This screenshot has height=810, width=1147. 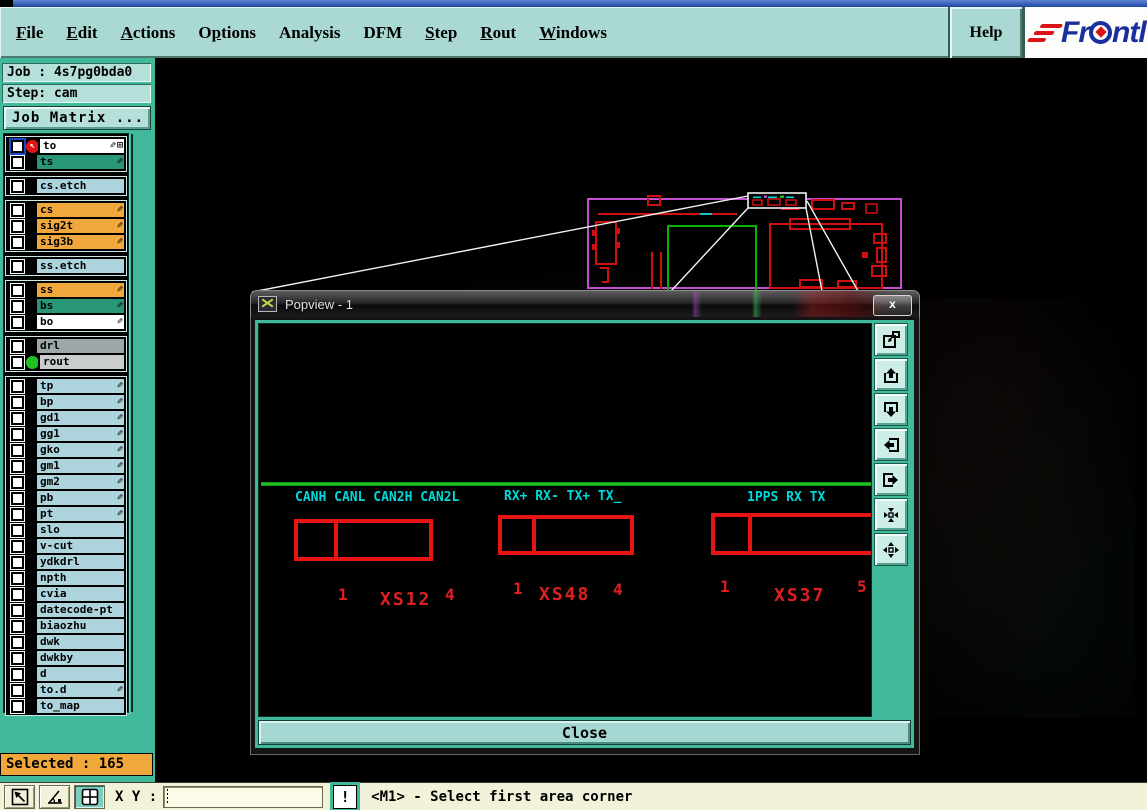 I want to click on layer-name-ydkdrl: ydkdrl, so click(x=80, y=562).